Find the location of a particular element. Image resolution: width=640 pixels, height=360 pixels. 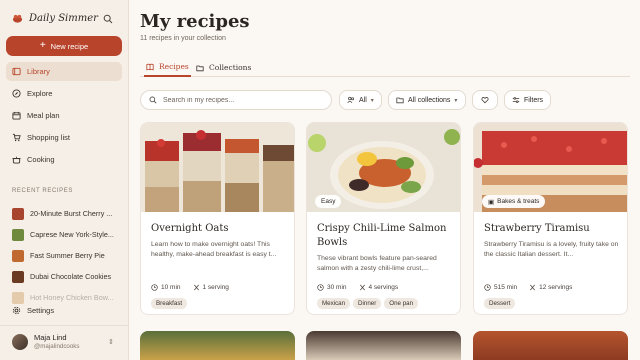

recipe-time-value: 30 min is located at coordinates (337, 287).